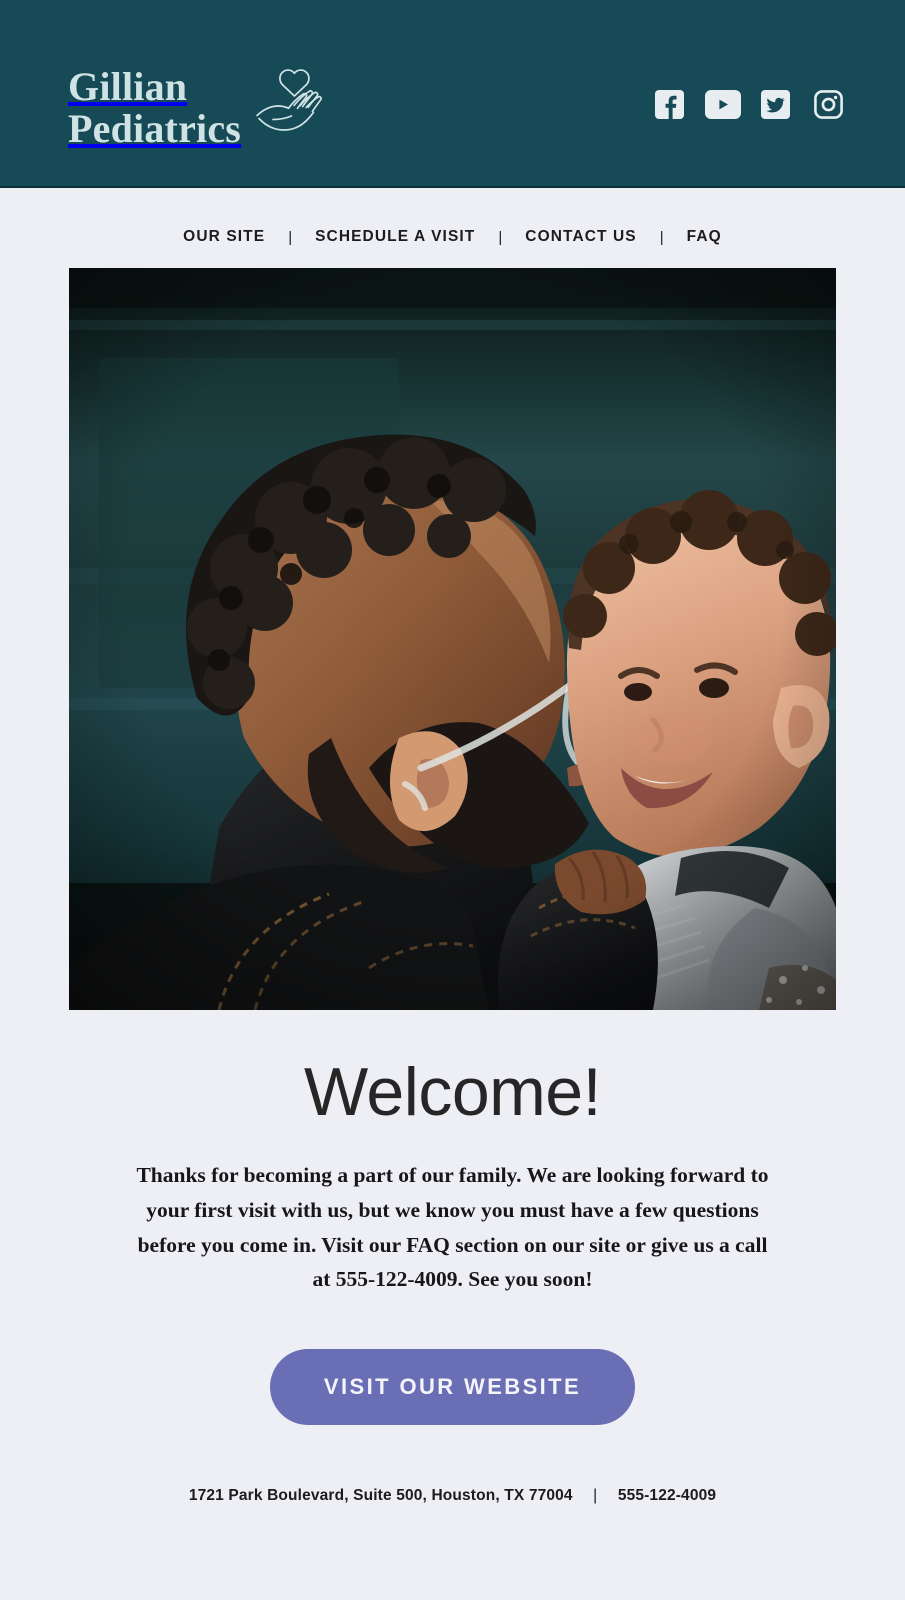 The height and width of the screenshot is (1600, 905). I want to click on site-header: Gillian Pediatrics, so click(452, 94).